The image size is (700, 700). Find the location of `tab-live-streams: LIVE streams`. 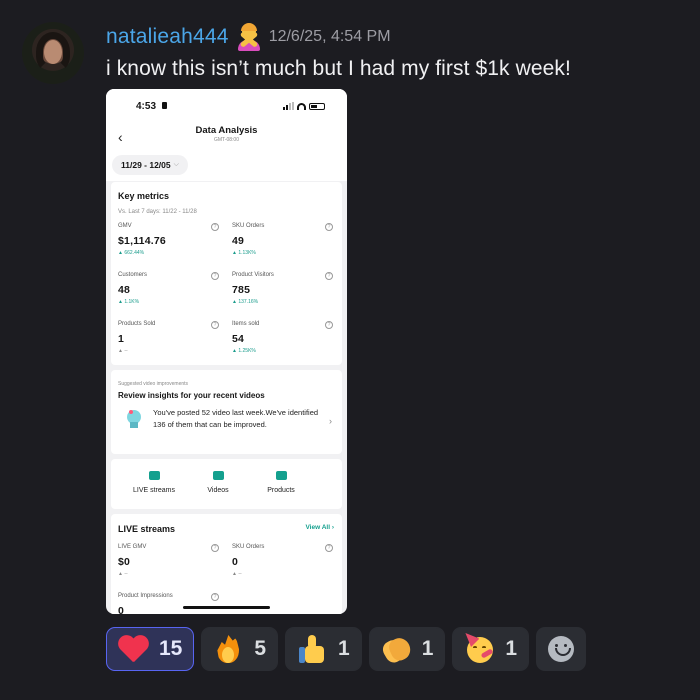

tab-live-streams: LIVE streams is located at coordinates (154, 476).